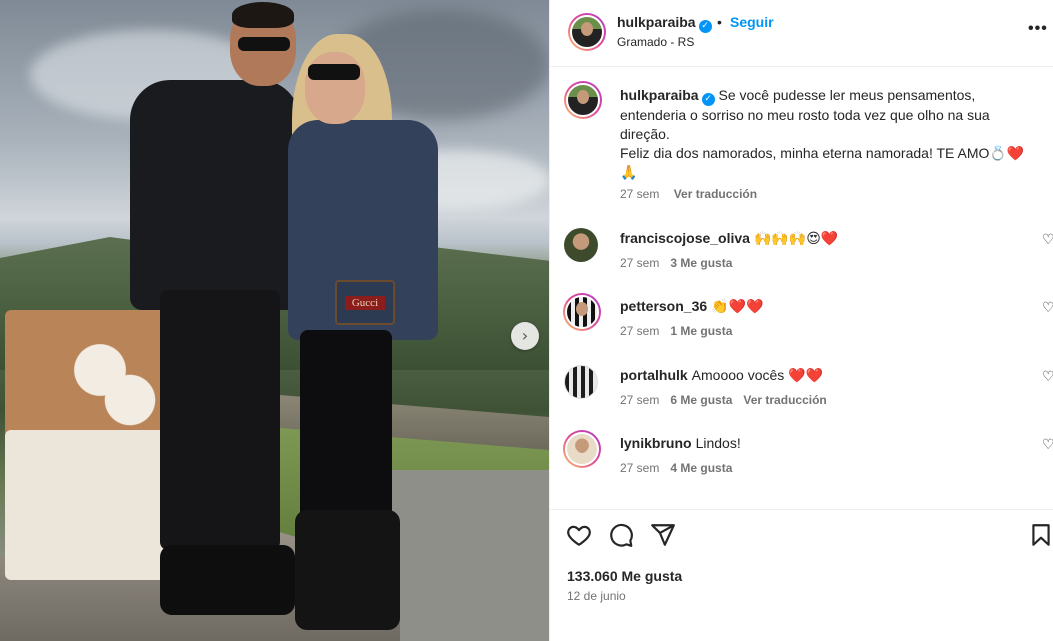 Image resolution: width=1053 pixels, height=641 pixels. What do you see at coordinates (525, 336) in the screenshot?
I see `next-photo-button: ›` at bounding box center [525, 336].